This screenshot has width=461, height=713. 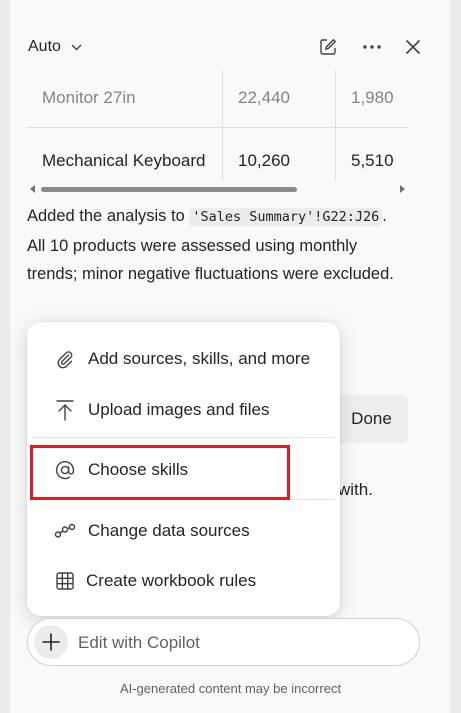 What do you see at coordinates (65, 410) in the screenshot?
I see `upload-icon` at bounding box center [65, 410].